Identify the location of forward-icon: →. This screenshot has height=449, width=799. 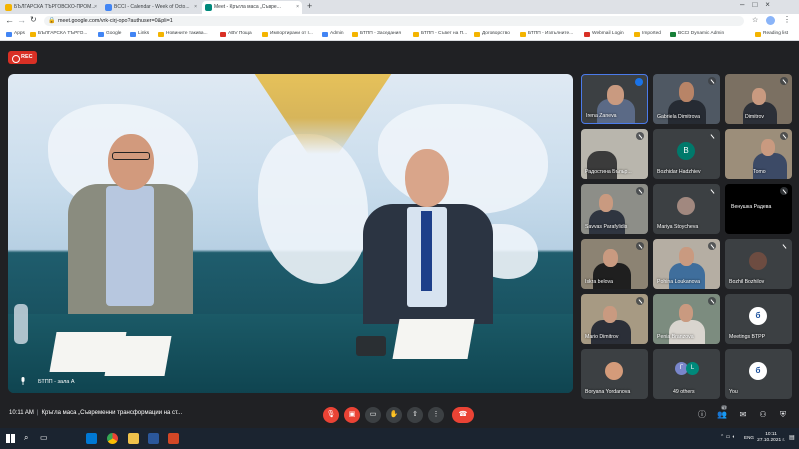
(21, 20).